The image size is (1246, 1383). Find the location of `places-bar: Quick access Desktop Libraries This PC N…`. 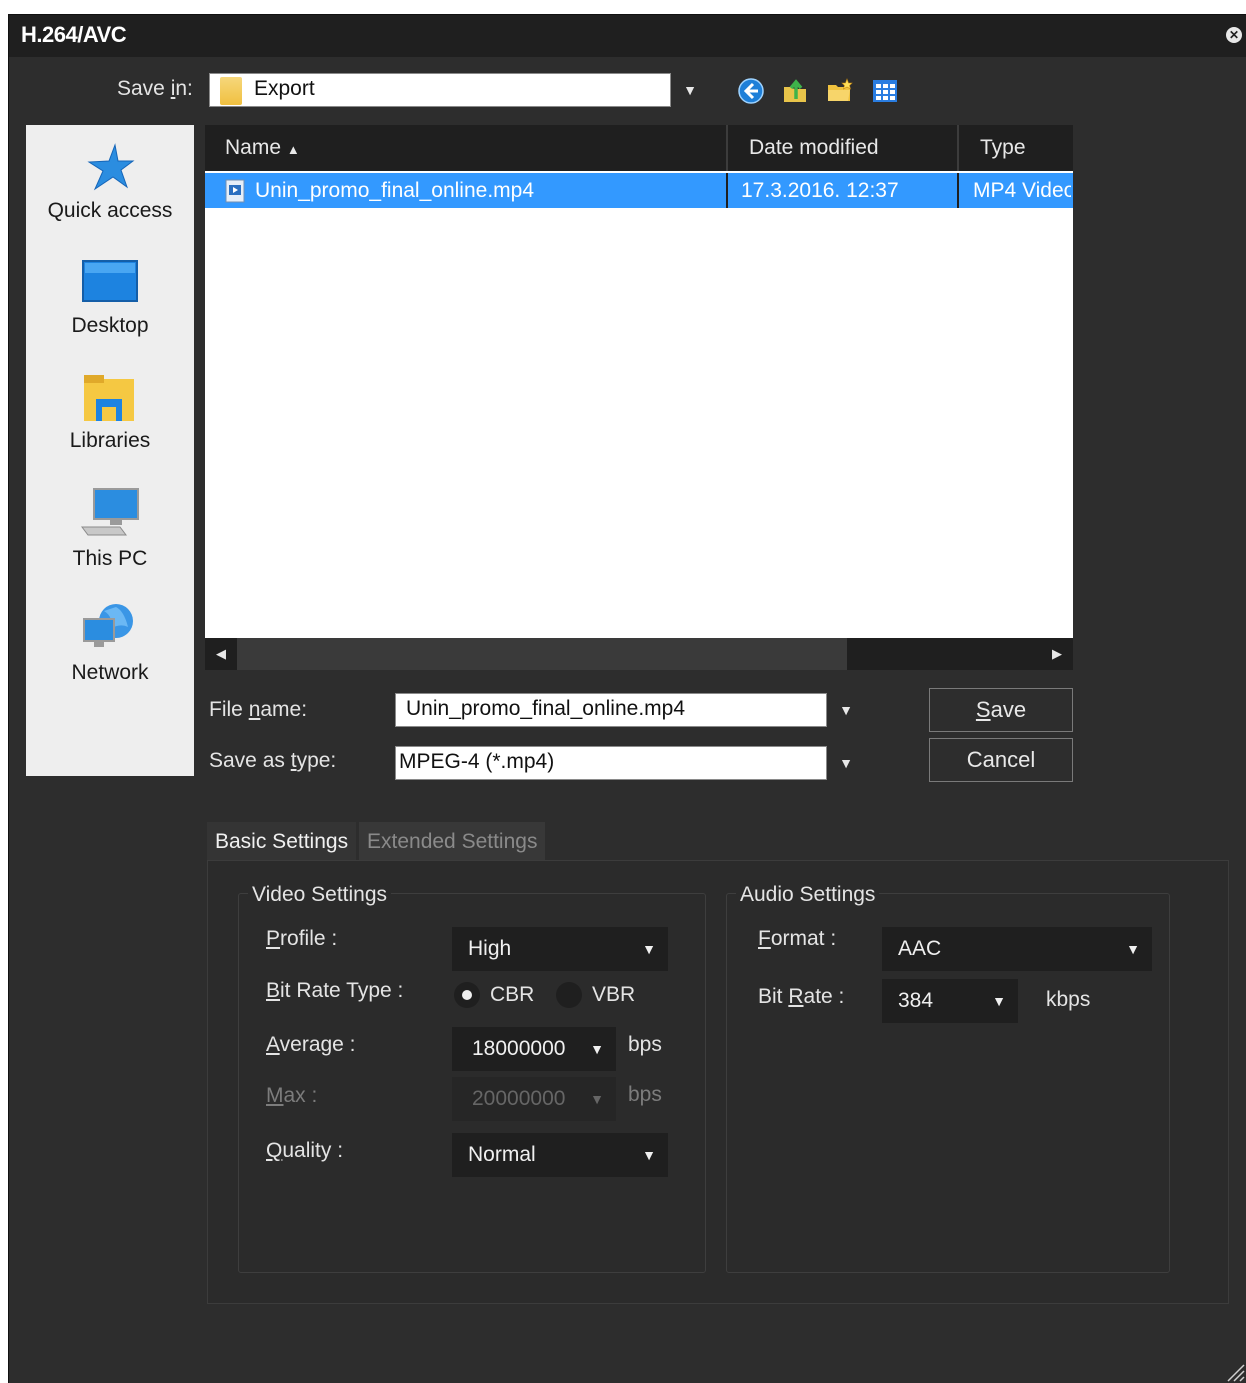

places-bar: Quick access Desktop Libraries This PC N… is located at coordinates (110, 450).